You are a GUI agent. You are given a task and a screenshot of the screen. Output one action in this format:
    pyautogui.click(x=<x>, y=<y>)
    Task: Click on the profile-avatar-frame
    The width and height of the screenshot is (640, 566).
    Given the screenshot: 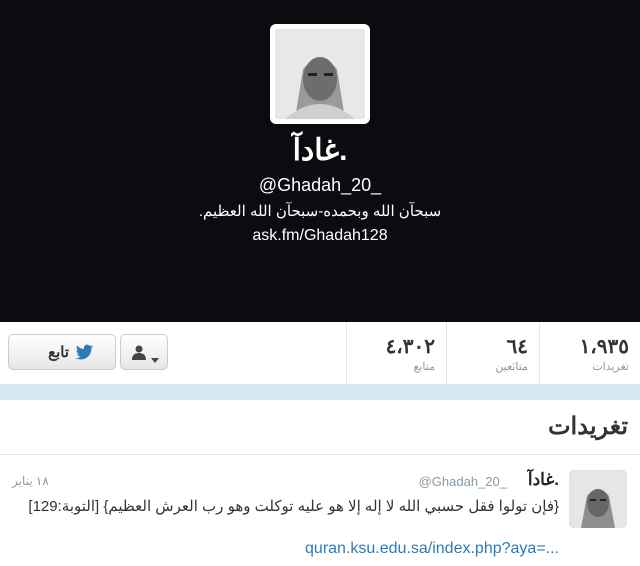 What is the action you would take?
    pyautogui.click(x=320, y=74)
    